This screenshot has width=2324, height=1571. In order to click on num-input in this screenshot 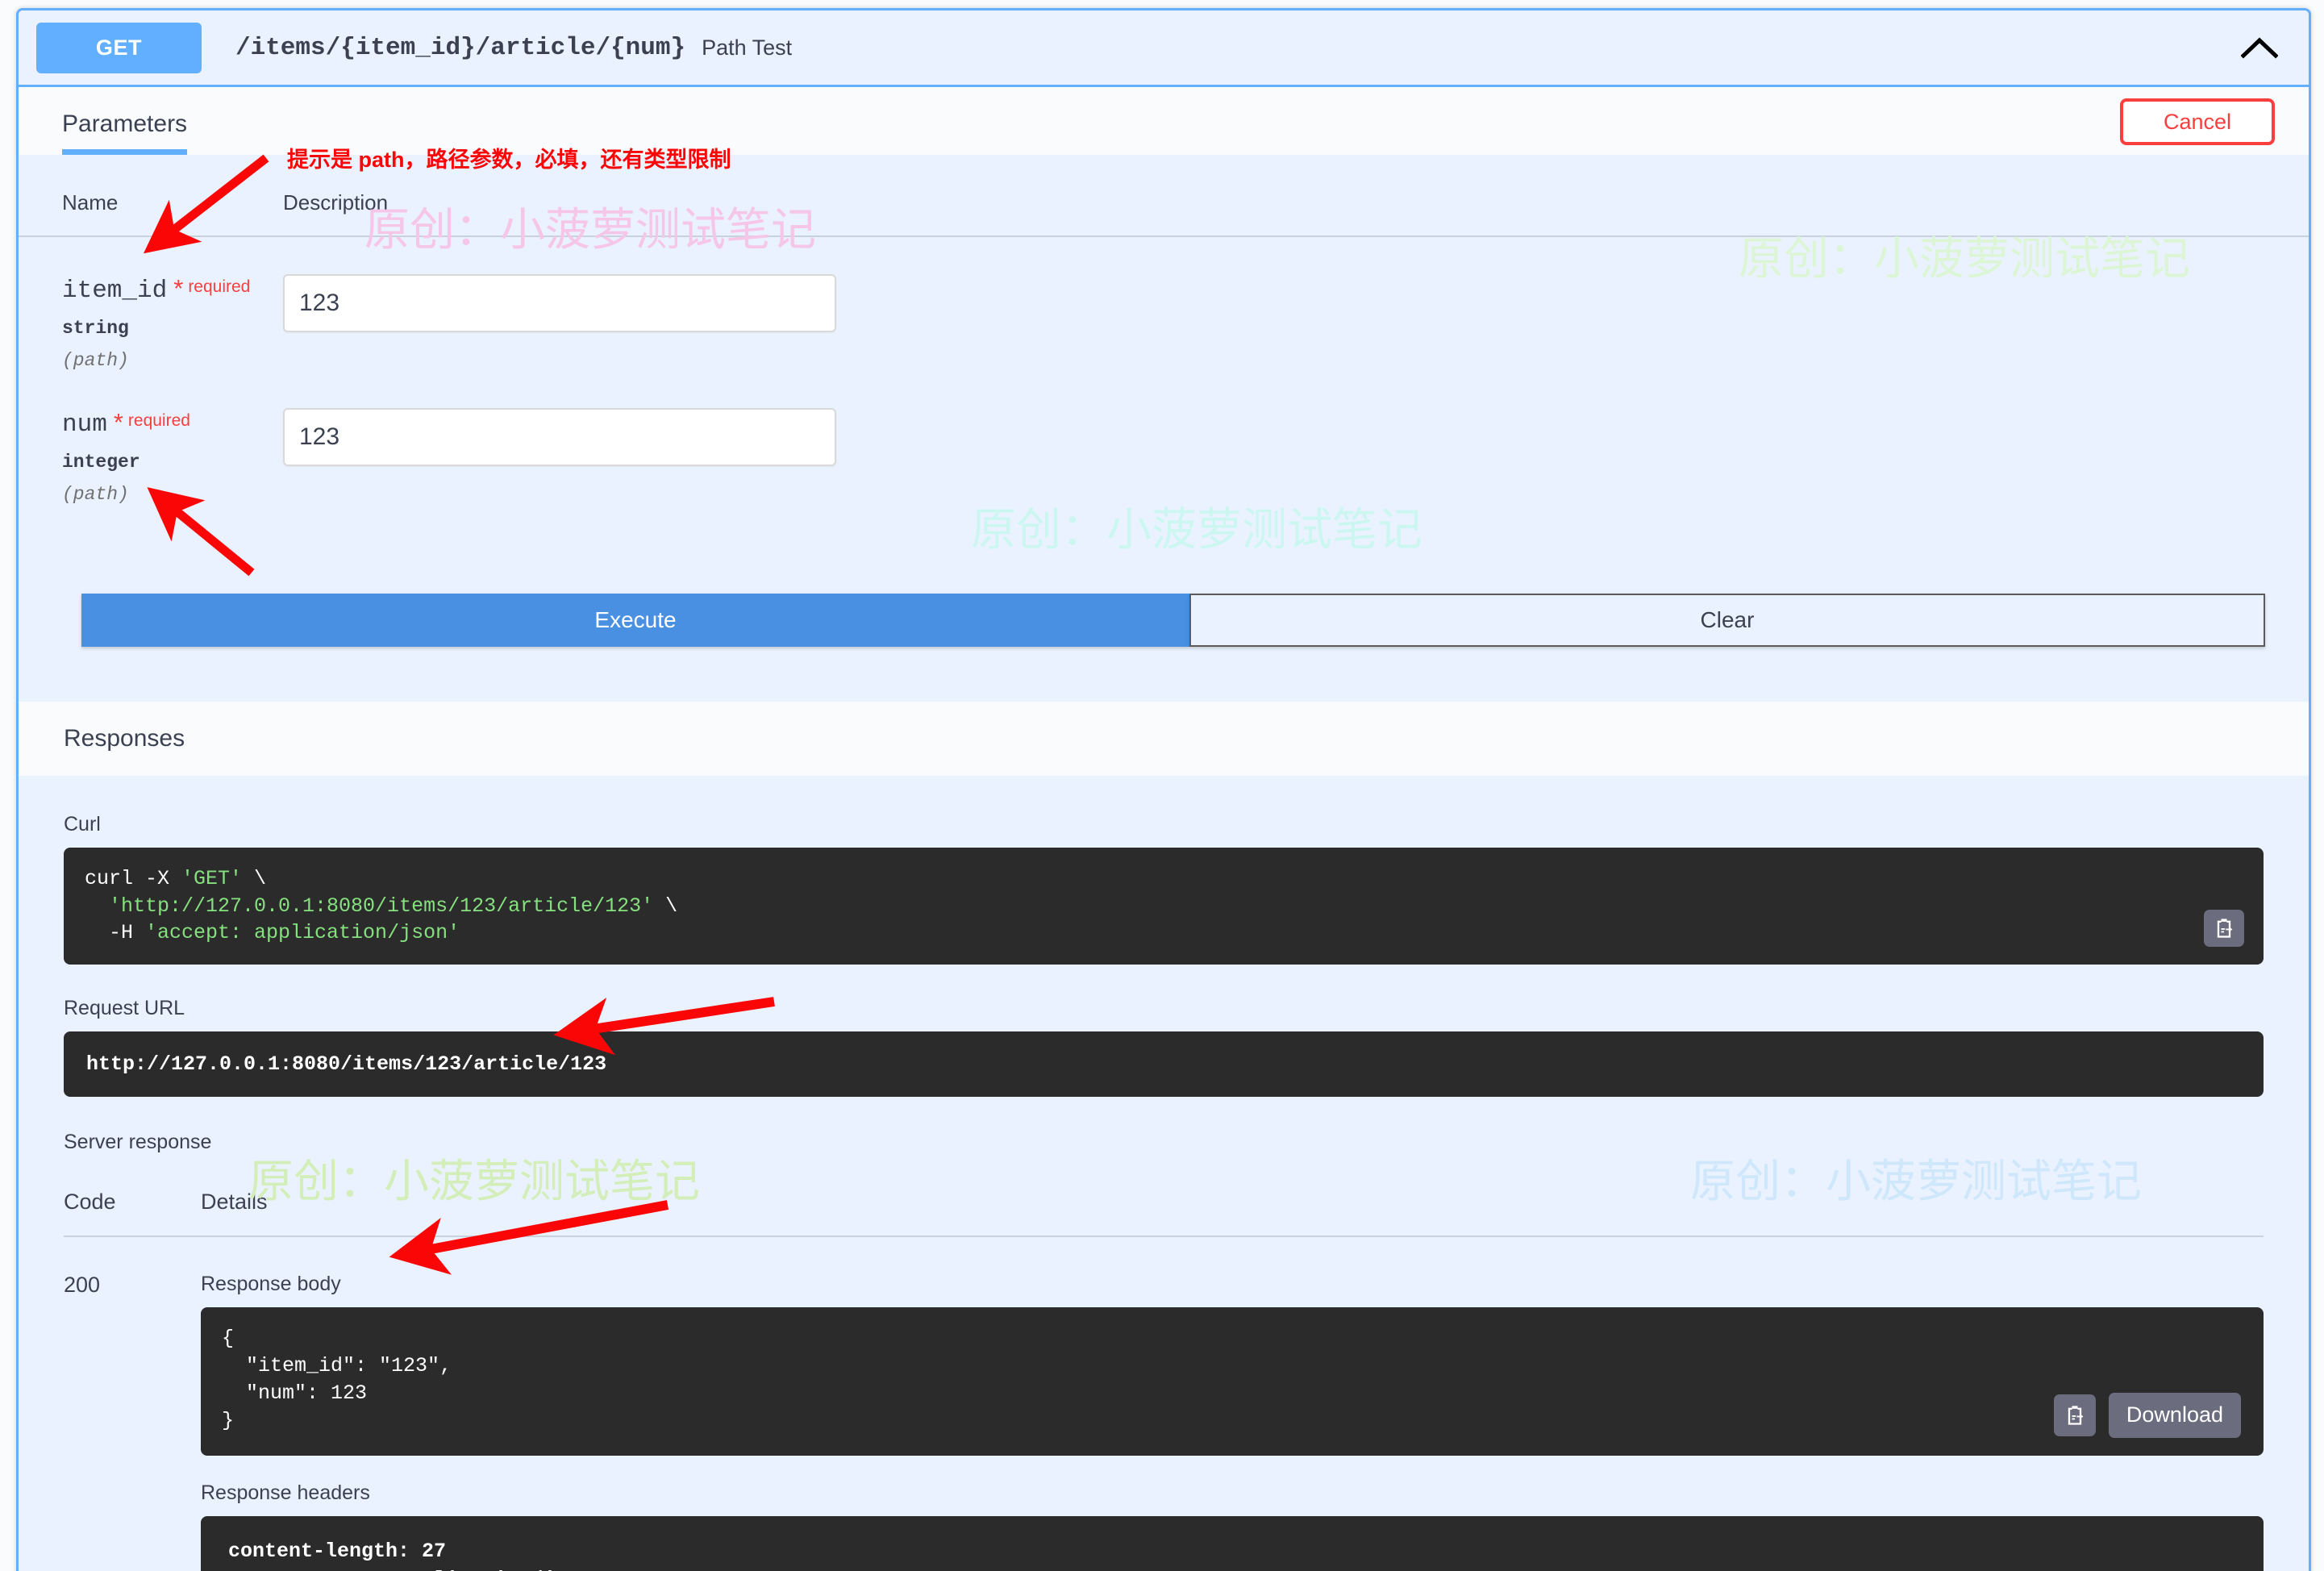, I will do `click(559, 437)`.